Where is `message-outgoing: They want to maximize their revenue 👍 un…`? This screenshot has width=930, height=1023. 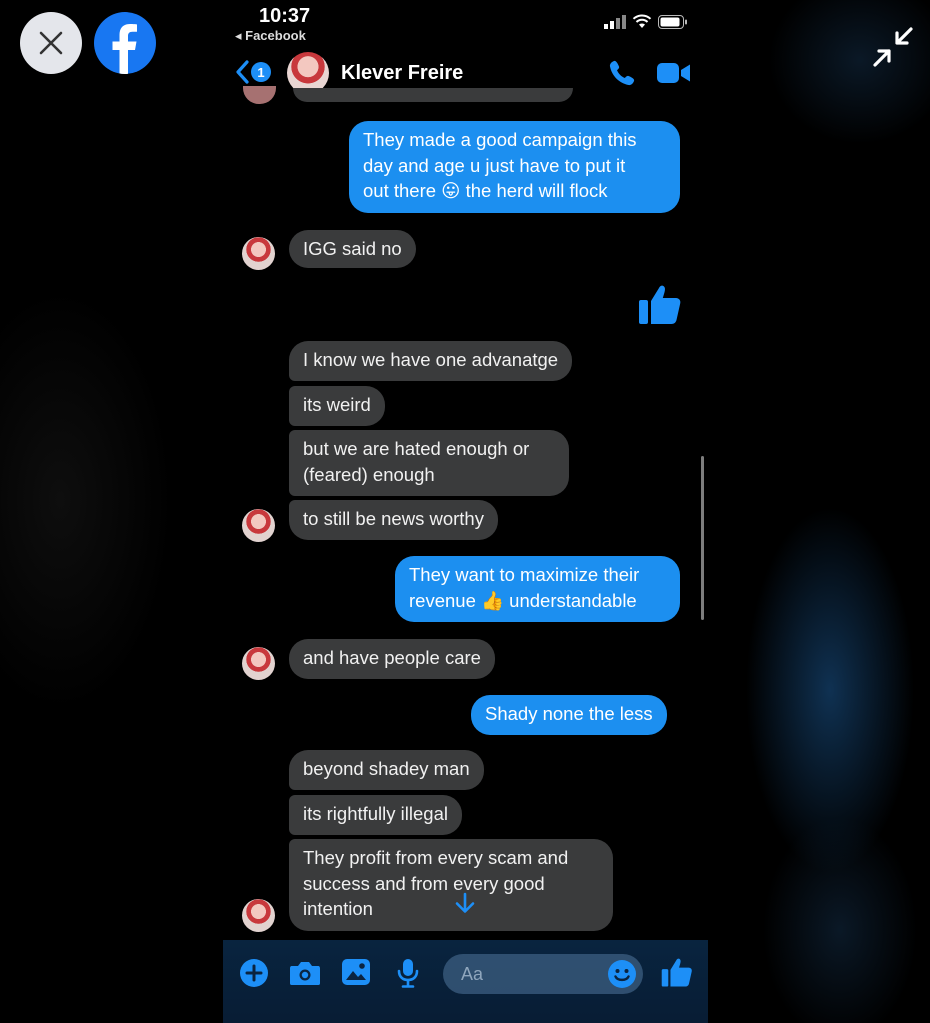
message-outgoing: They want to maximize their revenue 👍 un… is located at coordinates (537, 589).